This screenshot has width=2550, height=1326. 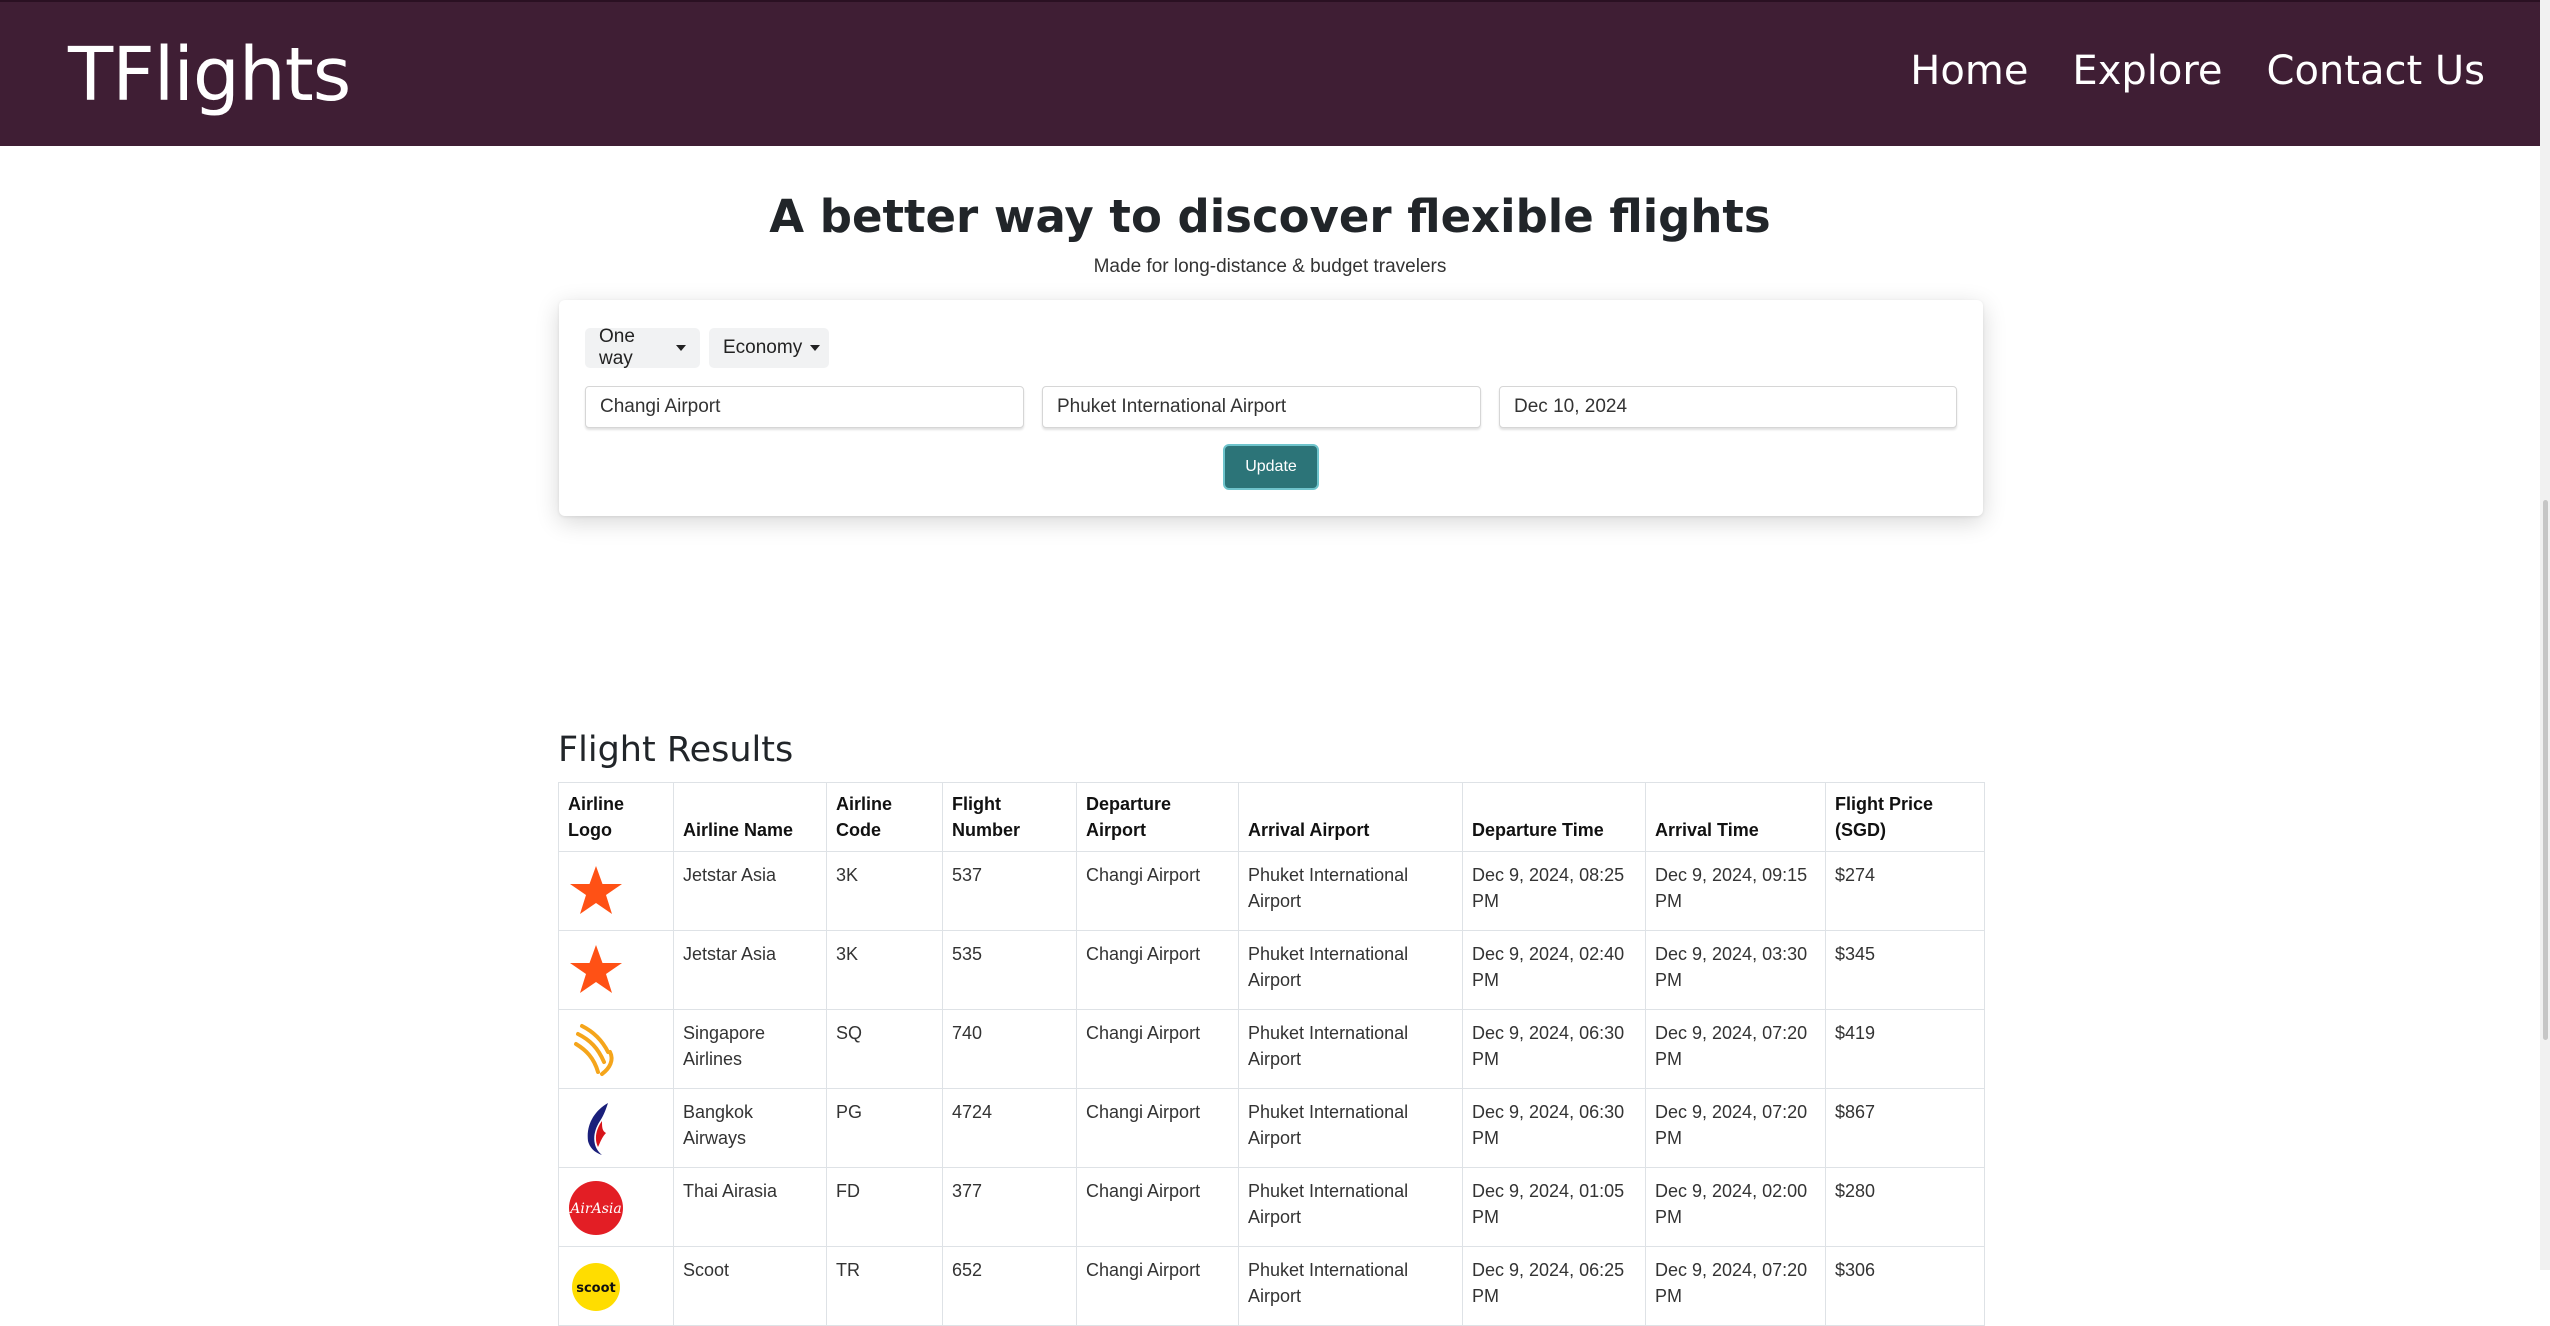 What do you see at coordinates (1905, 1286) in the screenshot?
I see `flight-price: $306` at bounding box center [1905, 1286].